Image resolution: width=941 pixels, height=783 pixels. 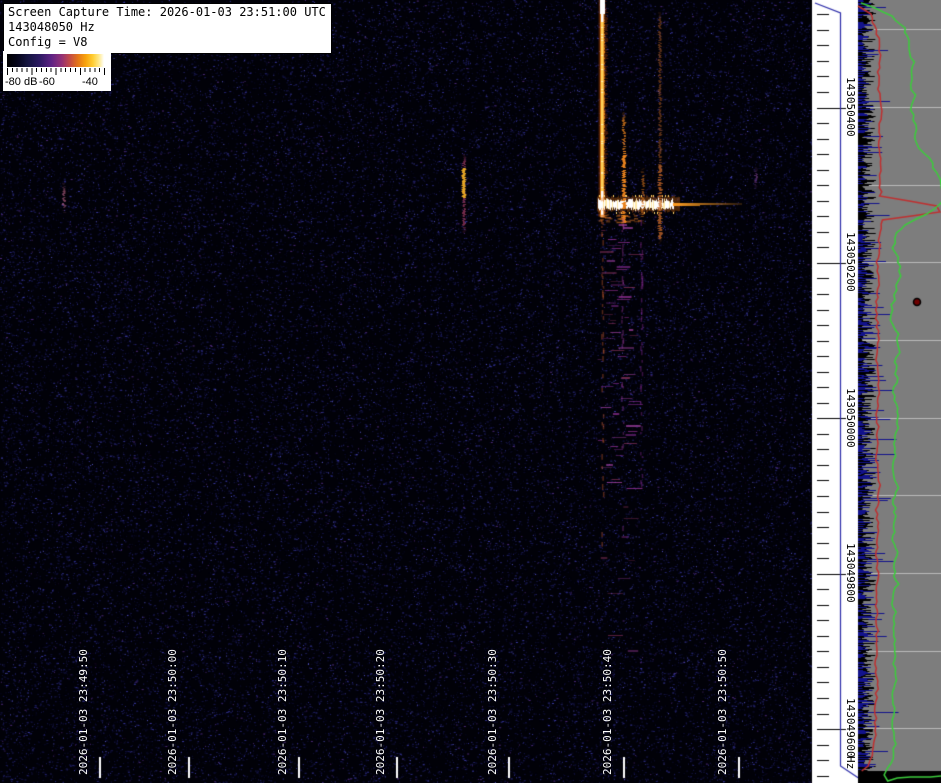 I want to click on colorbar-gradient, so click(x=57, y=60).